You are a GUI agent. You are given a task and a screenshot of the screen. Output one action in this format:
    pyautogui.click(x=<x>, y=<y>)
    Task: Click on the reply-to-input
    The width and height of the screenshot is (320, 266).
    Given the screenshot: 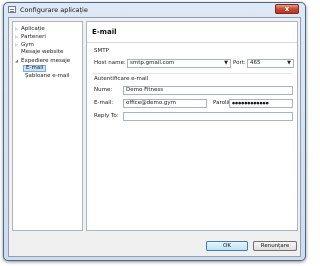 What is the action you would take?
    pyautogui.click(x=208, y=116)
    